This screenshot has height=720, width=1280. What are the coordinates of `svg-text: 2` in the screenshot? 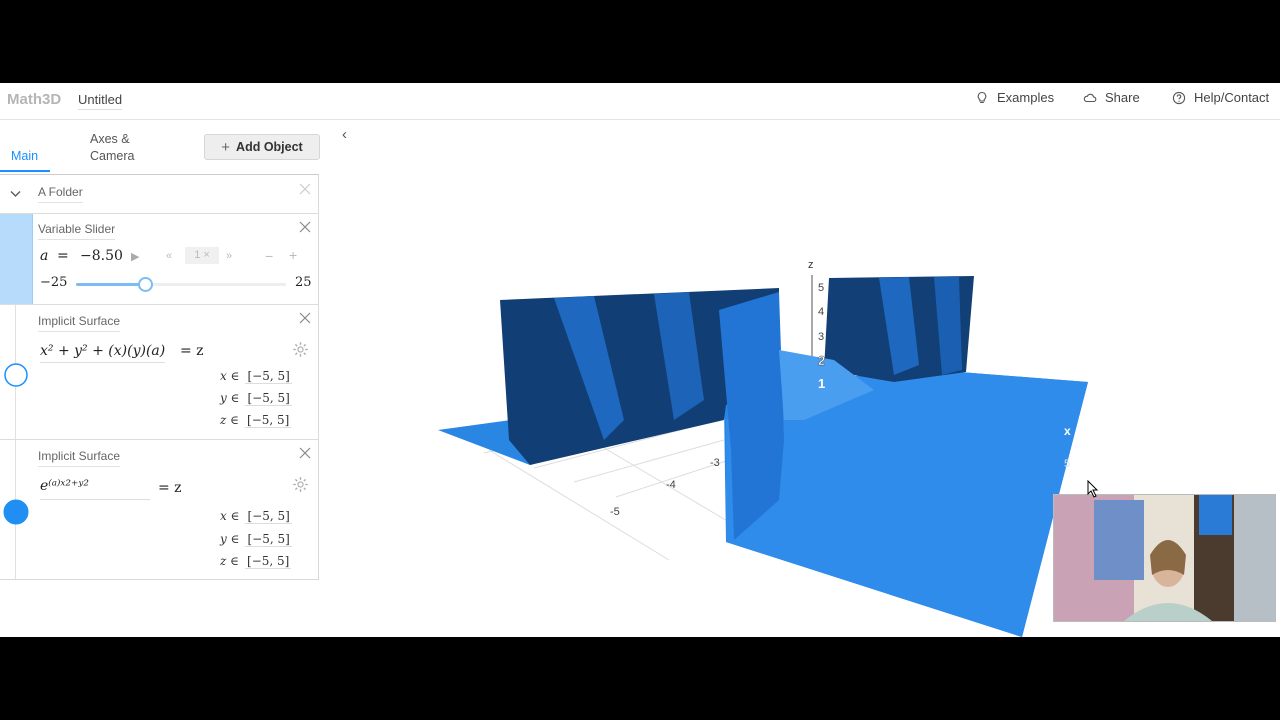 It's located at (821, 360).